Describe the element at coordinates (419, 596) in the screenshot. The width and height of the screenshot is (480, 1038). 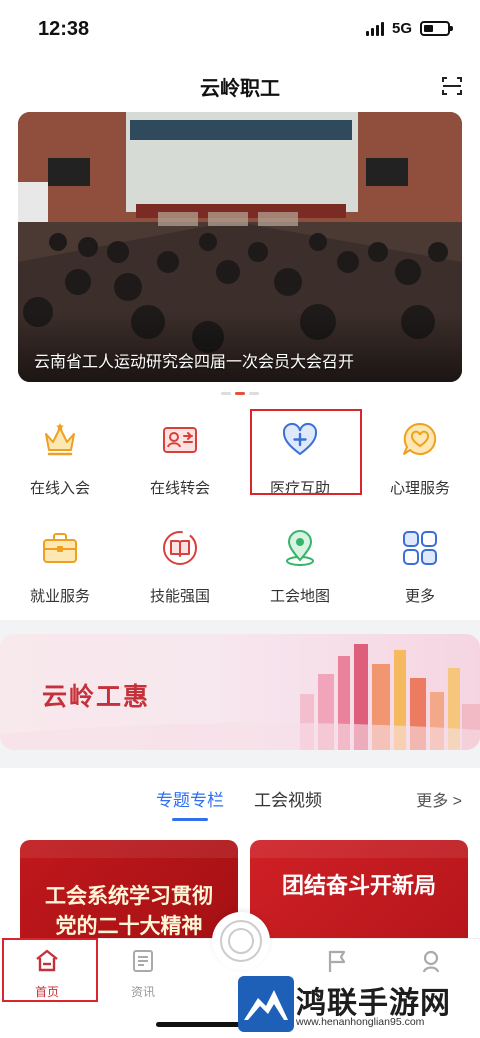
I see `service-label: 更多` at that location.